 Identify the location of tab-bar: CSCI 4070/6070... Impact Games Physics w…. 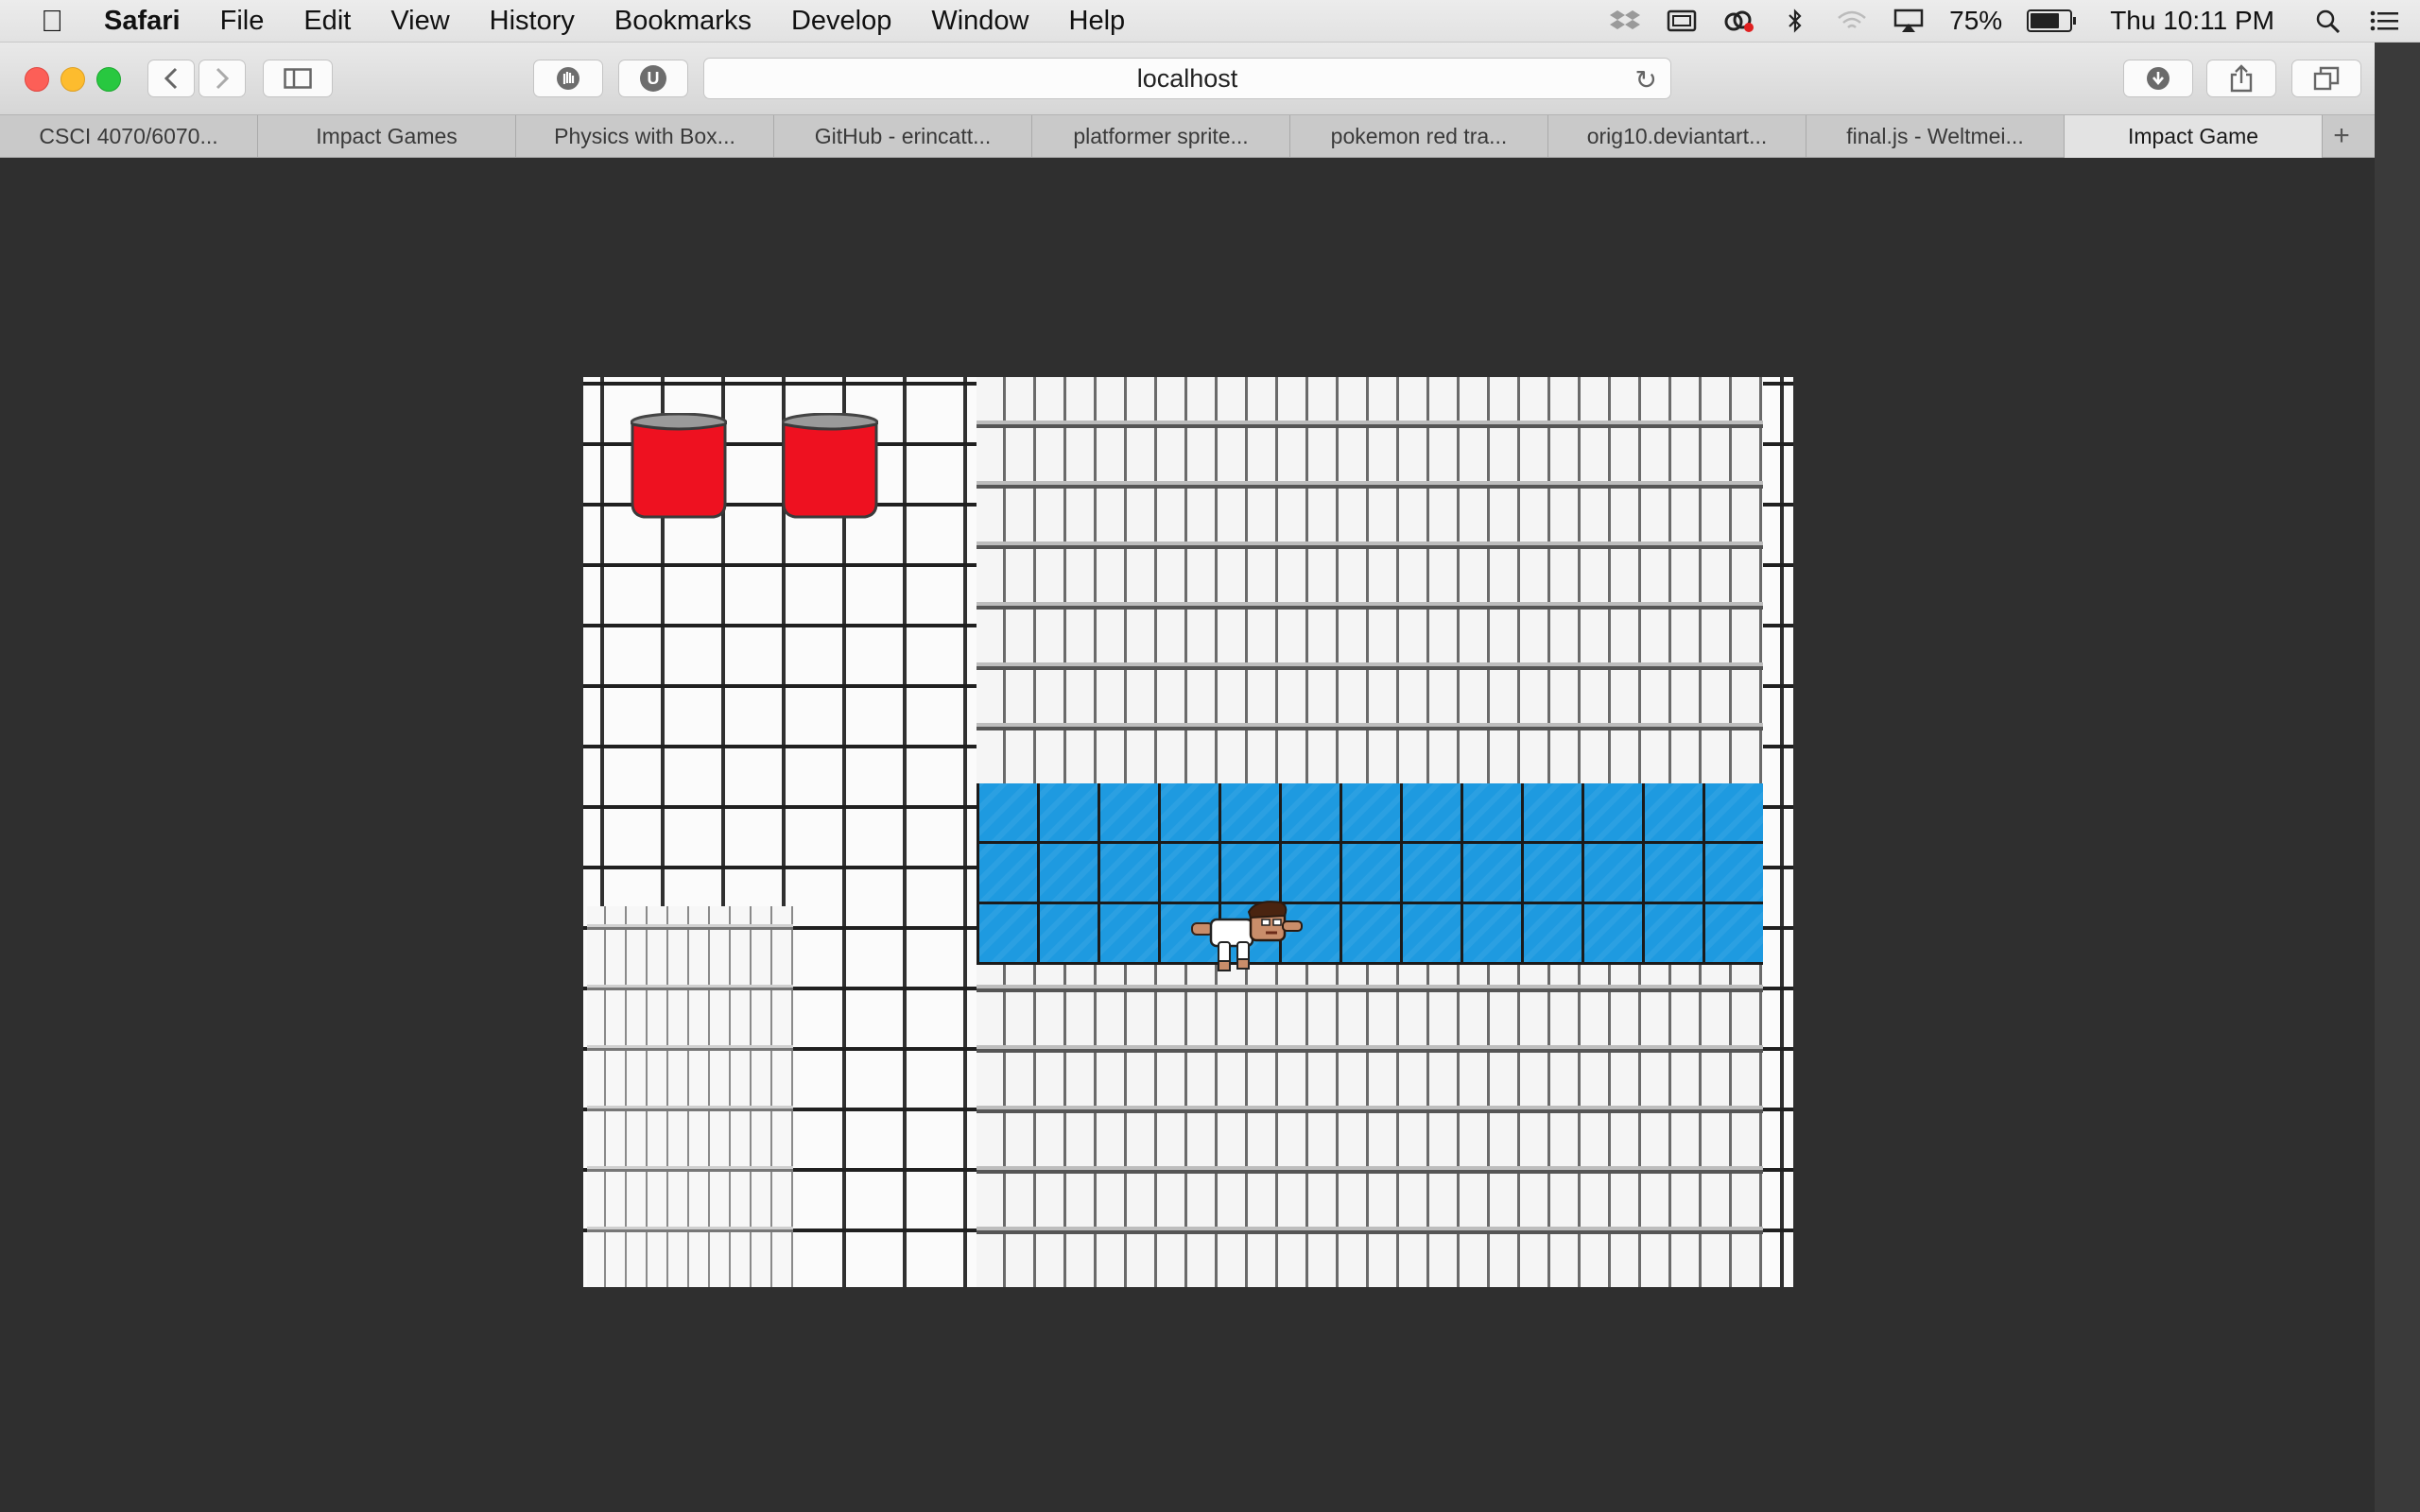
(1187, 136).